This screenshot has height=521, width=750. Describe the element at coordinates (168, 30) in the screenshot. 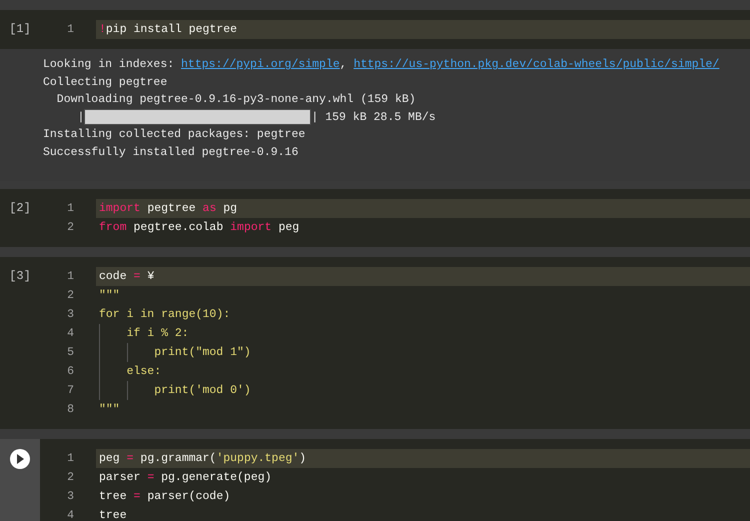

I see `code-text: !pip install pegtree` at that location.